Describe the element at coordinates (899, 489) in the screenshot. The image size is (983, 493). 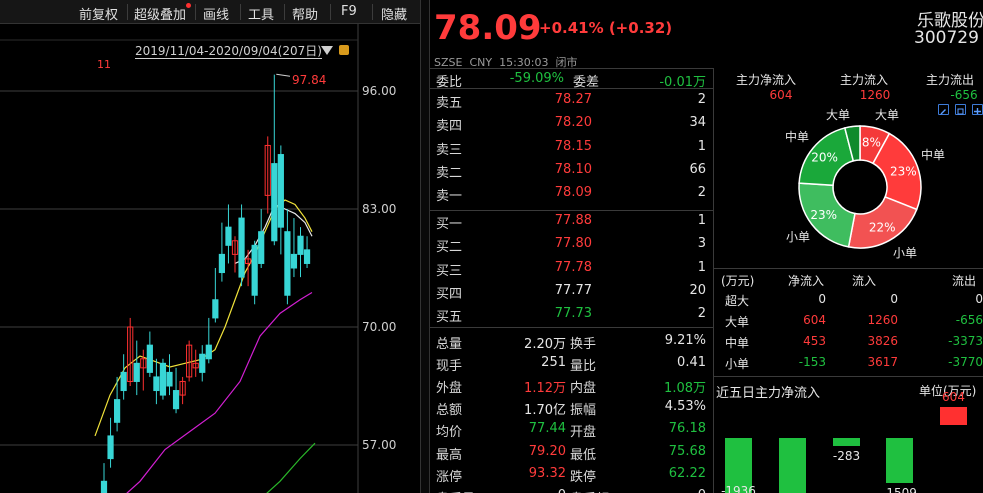
I see `five-day-bar-label: -1509` at that location.